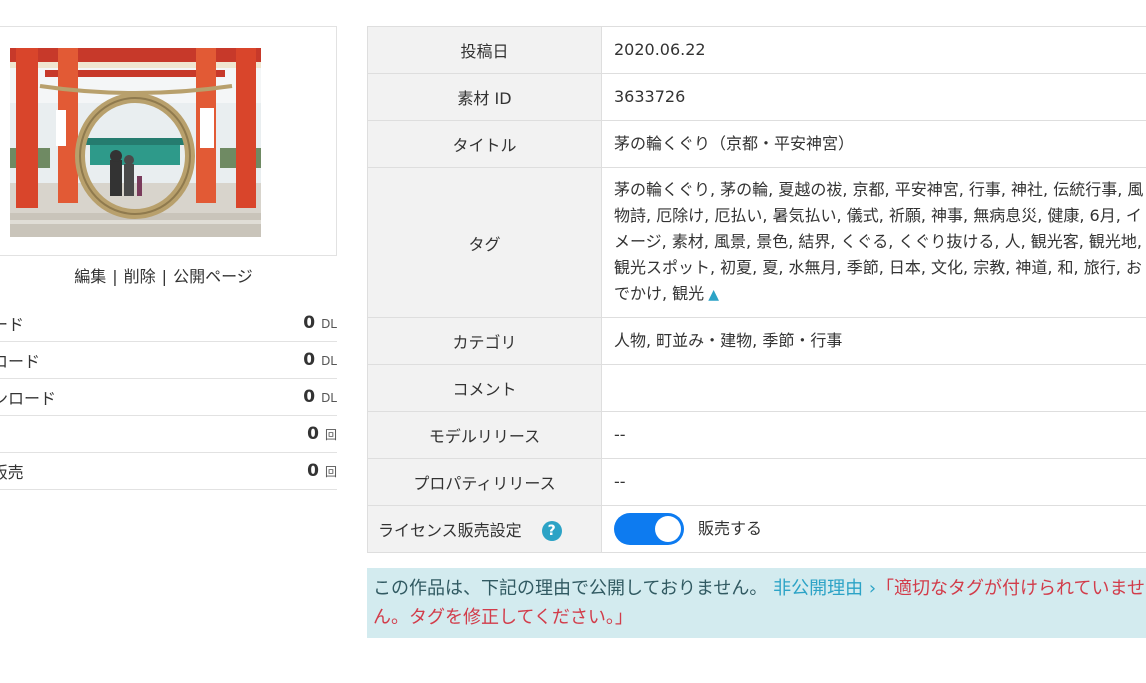  What do you see at coordinates (730, 528) in the screenshot?
I see `license-toggle-label: 販売する` at bounding box center [730, 528].